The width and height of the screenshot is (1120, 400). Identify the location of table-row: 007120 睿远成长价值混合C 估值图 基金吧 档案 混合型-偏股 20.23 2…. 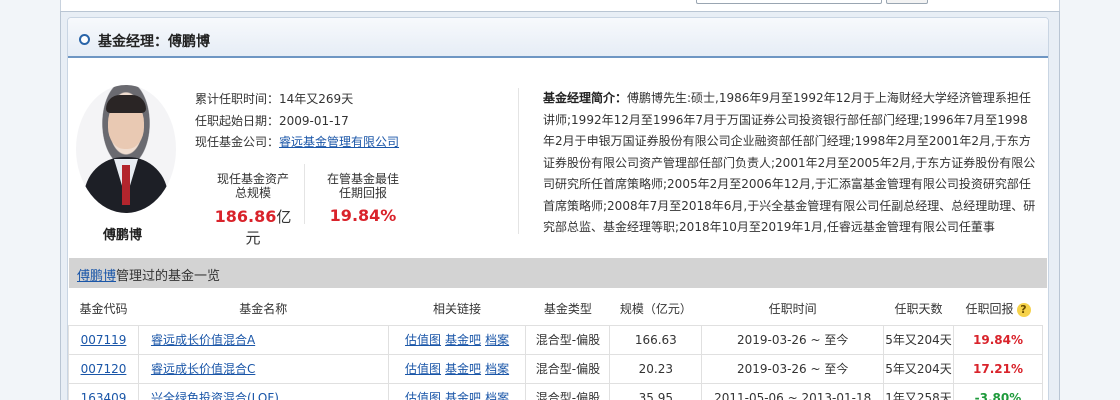
(556, 368).